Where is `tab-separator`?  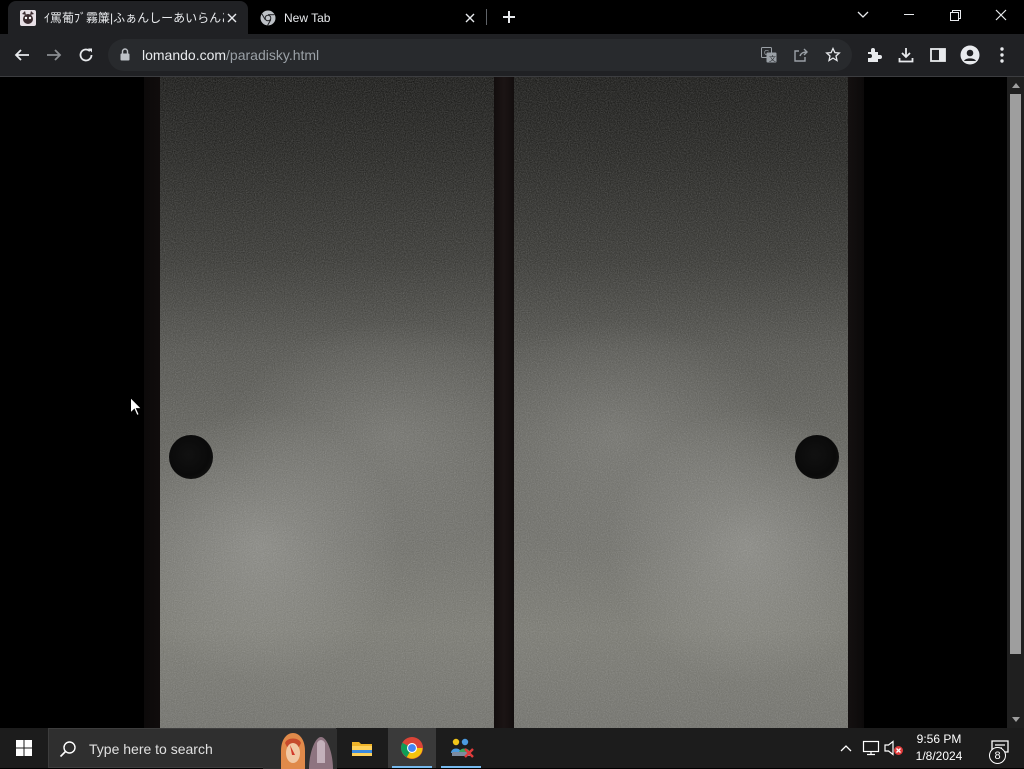
tab-separator is located at coordinates (486, 17).